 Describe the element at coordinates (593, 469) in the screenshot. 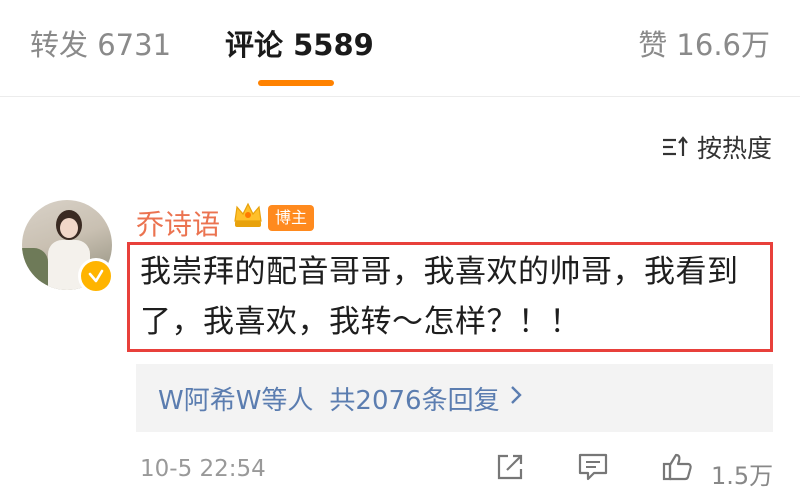

I see `comment-icon` at that location.